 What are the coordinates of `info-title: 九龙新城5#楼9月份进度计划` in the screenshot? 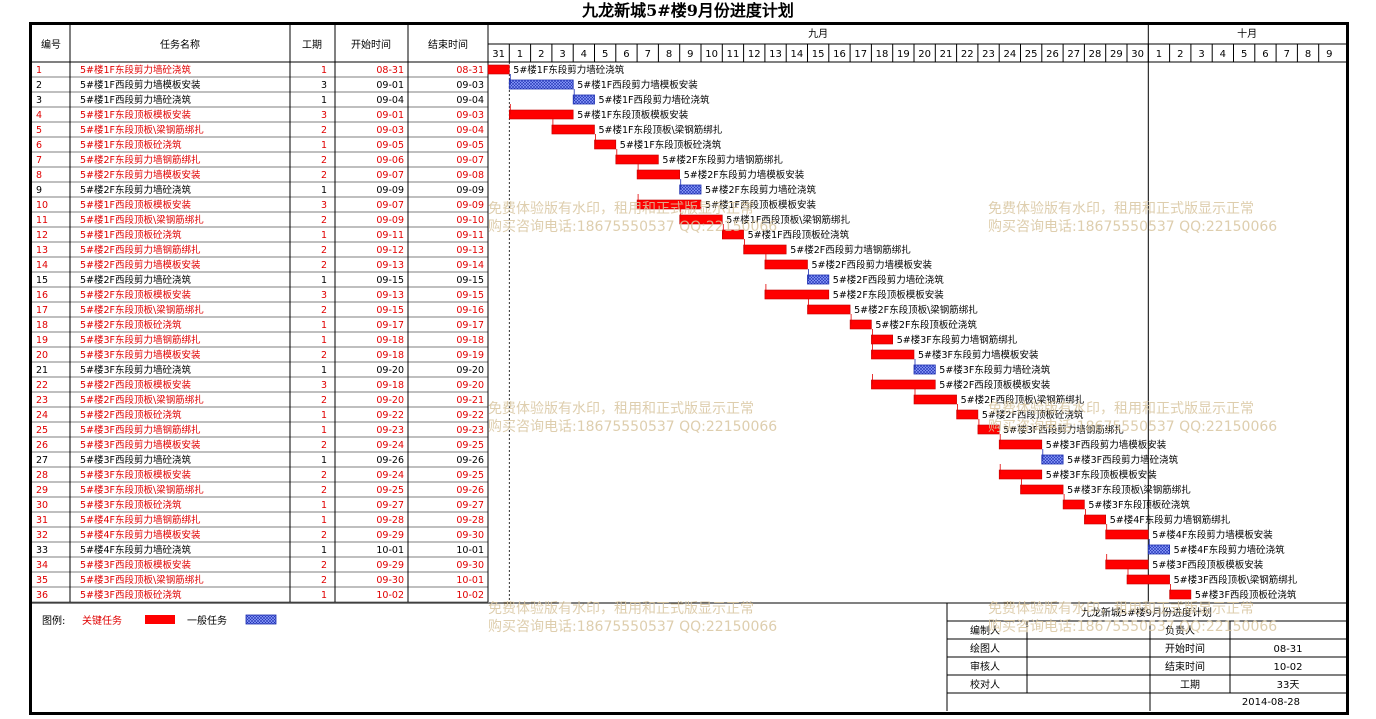 It's located at (1146, 612).